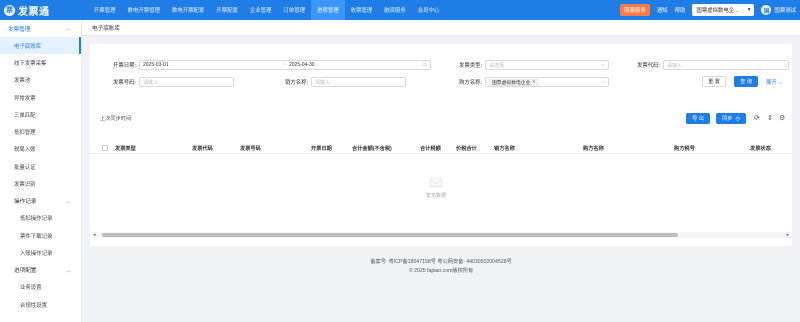 The image size is (800, 322). What do you see at coordinates (125, 148) in the screenshot?
I see `column-header: 发票类型` at bounding box center [125, 148].